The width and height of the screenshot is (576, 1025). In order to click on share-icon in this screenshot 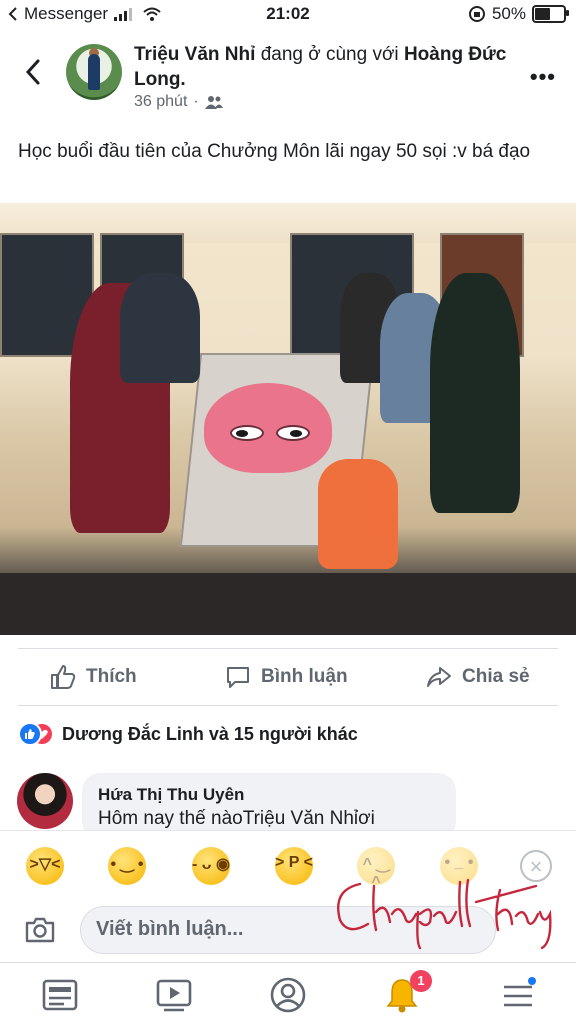, I will do `click(439, 677)`.